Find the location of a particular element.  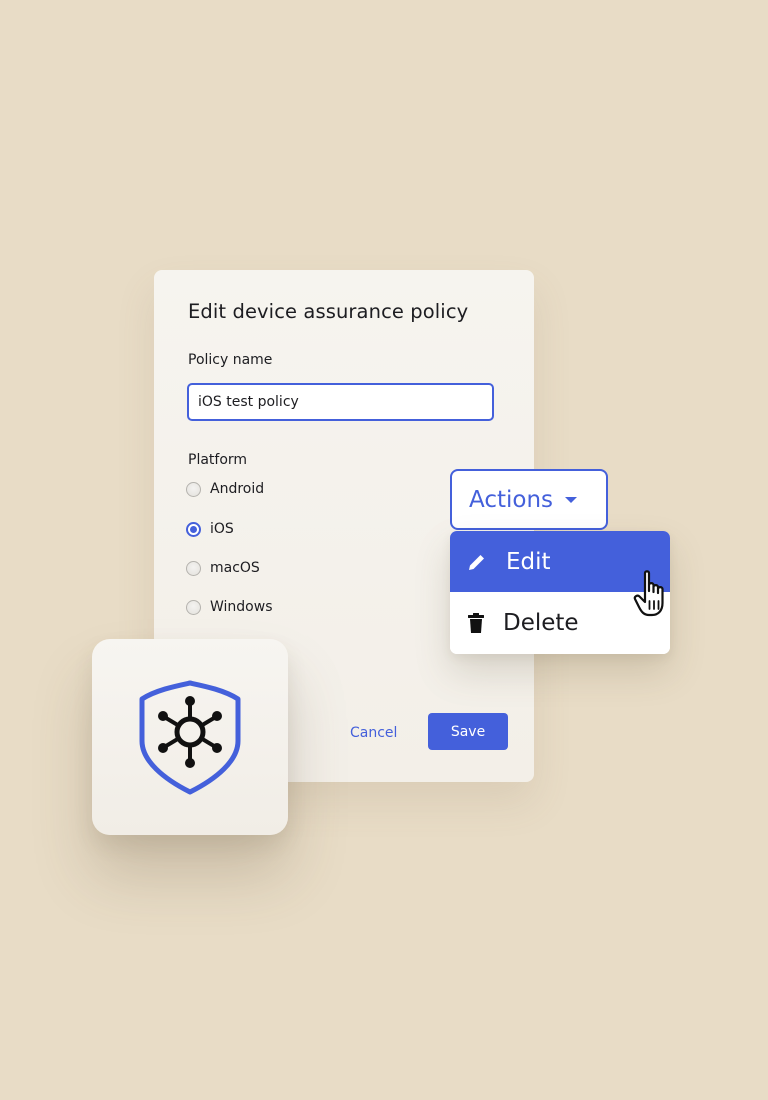

platform-option-android: Android is located at coordinates (225, 489).